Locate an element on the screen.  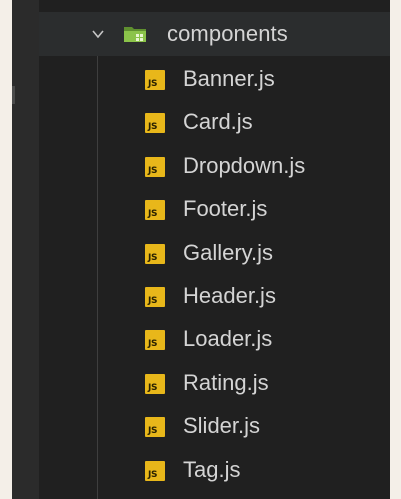
file-item-banner: JS Banner.js is located at coordinates (214, 77).